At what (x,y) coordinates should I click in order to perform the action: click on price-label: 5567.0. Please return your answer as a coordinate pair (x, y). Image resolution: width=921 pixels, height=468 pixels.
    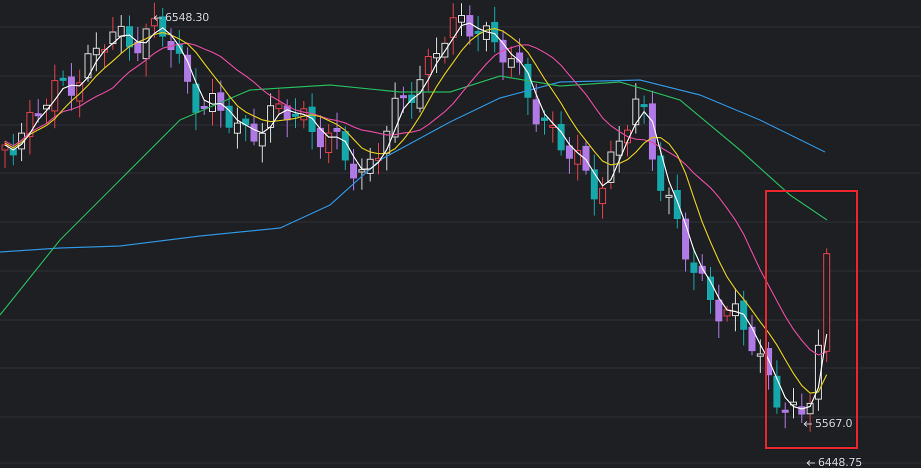
    Looking at the image, I should click on (833, 424).